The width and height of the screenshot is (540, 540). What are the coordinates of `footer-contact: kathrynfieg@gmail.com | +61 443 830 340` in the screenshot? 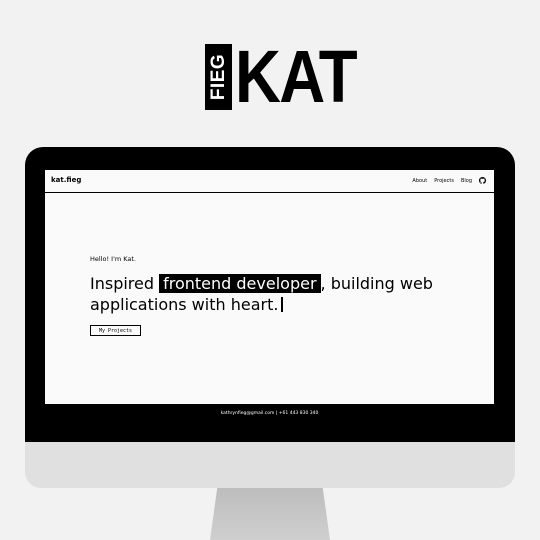 It's located at (269, 413).